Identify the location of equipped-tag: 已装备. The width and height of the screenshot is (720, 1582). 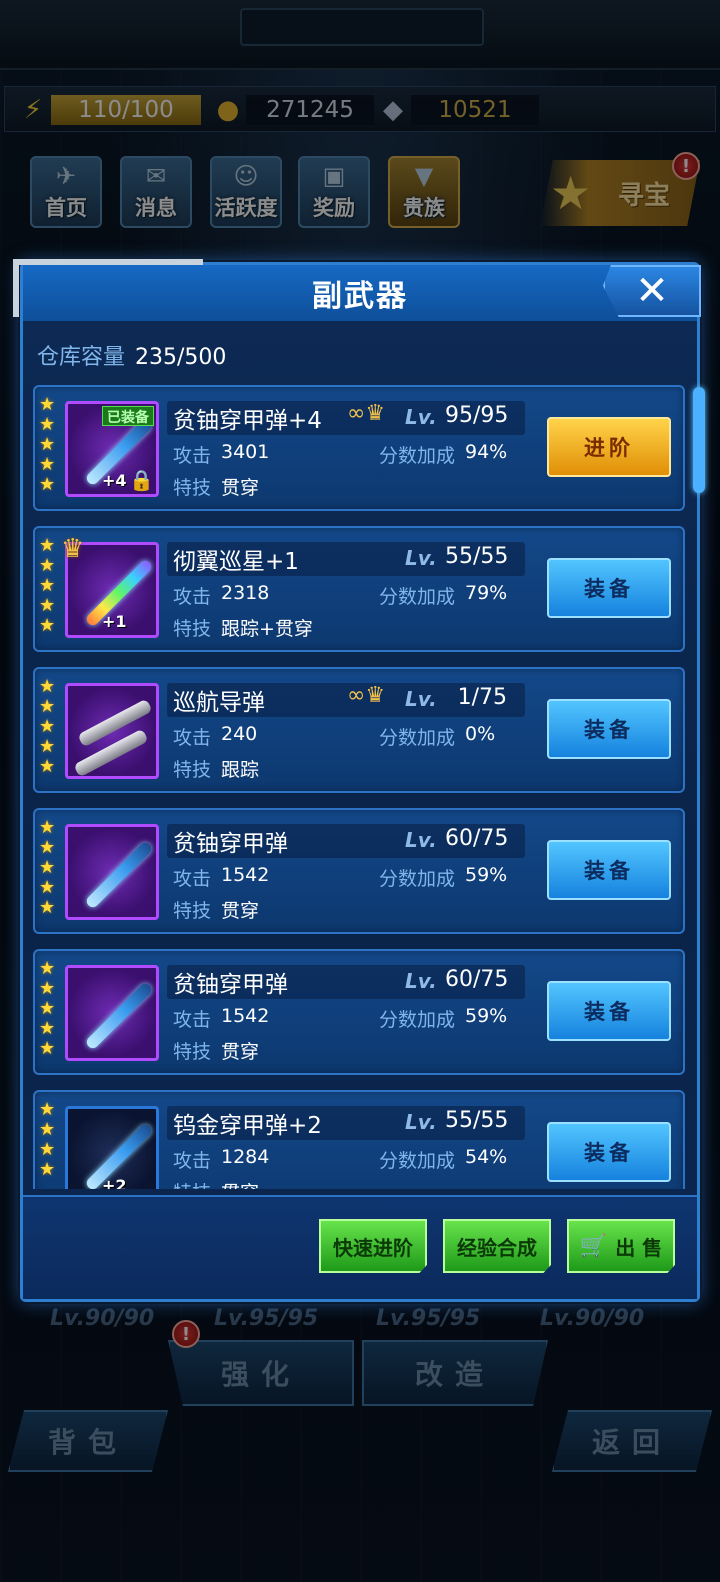
(128, 416).